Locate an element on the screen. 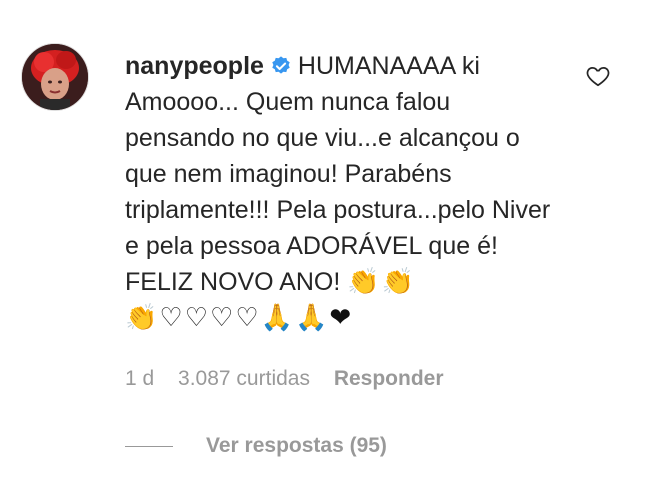 Image resolution: width=660 pixels, height=480 pixels. black-heart-emoji: ❤ is located at coordinates (340, 318).